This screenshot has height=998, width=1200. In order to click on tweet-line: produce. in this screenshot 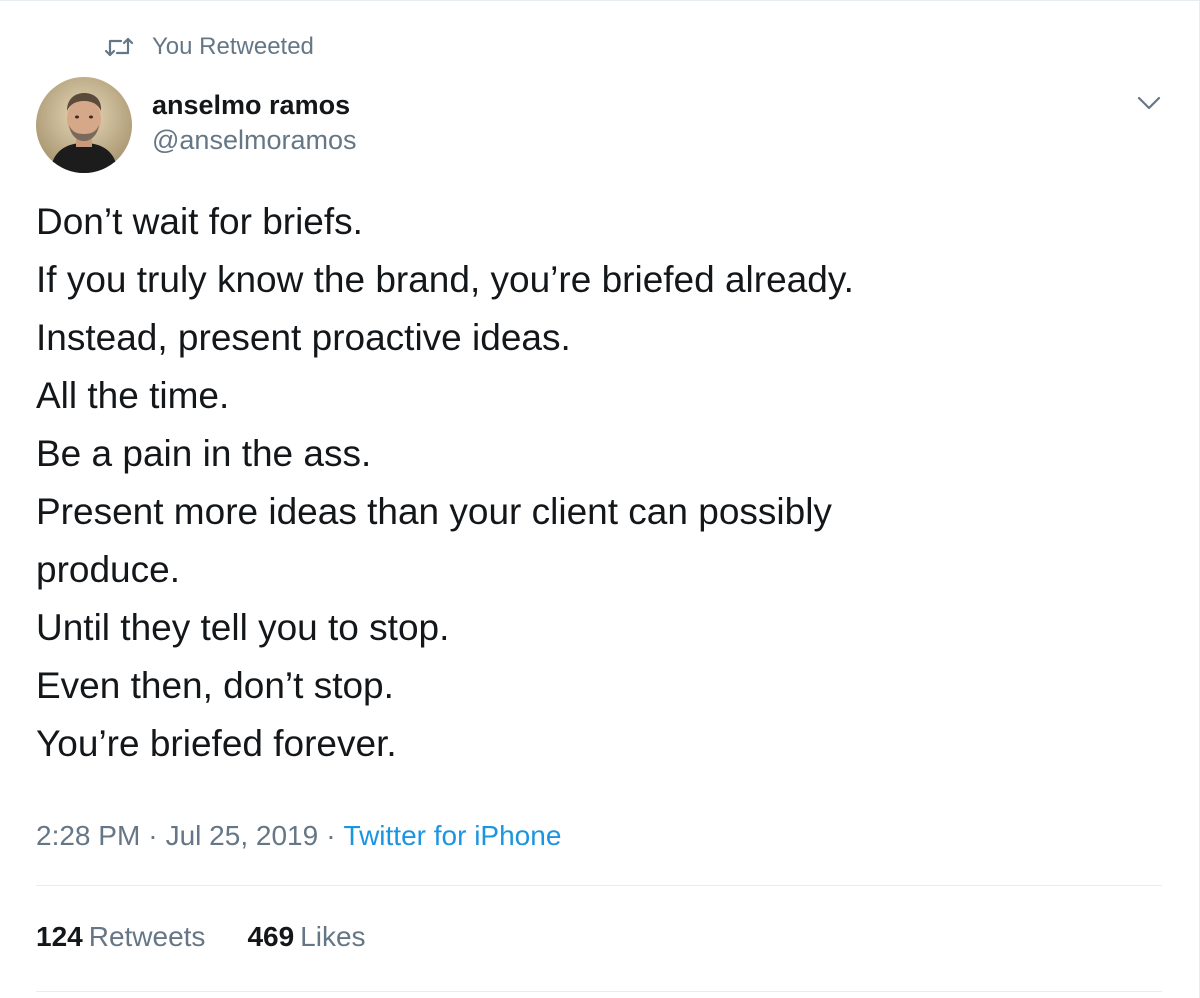, I will do `click(108, 569)`.